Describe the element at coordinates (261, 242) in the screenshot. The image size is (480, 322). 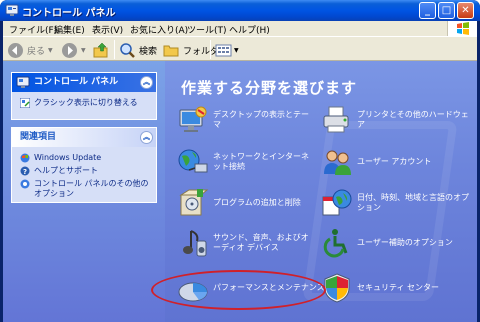
I see `category-label: サウンド、音声、およびオーディオ デバイス` at that location.